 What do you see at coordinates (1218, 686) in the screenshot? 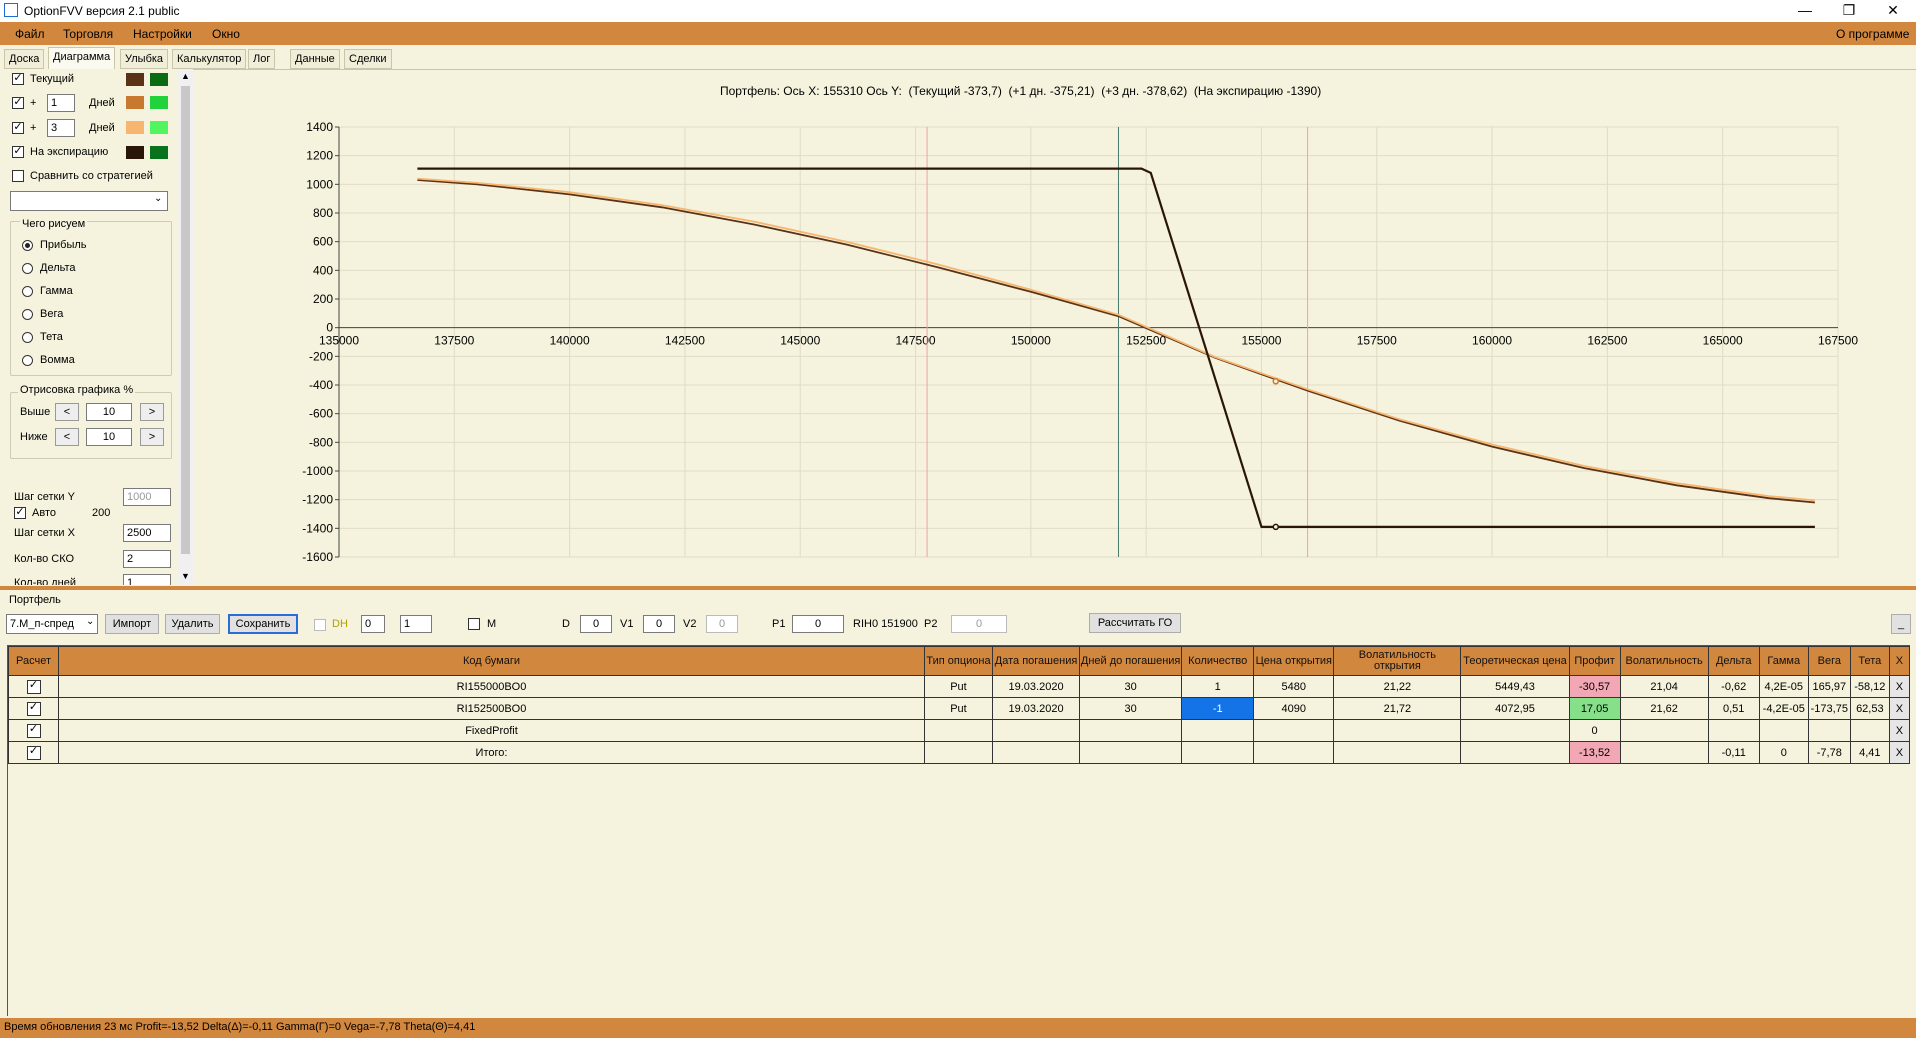
I see `cell-qty: 1` at bounding box center [1218, 686].